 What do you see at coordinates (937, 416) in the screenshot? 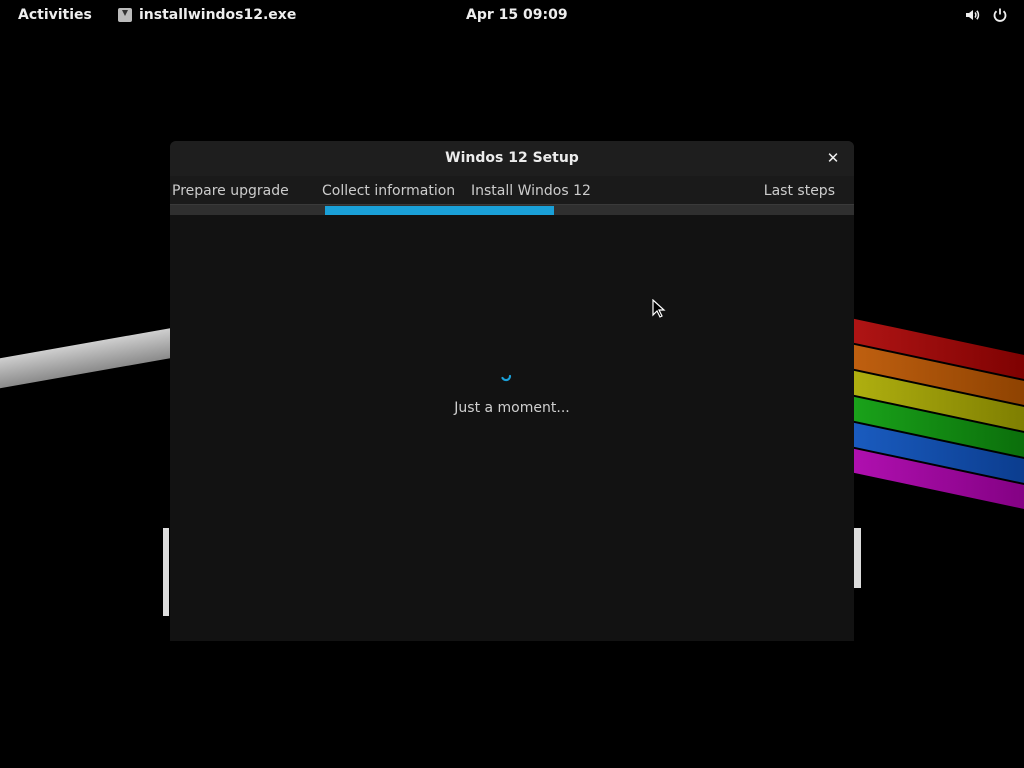
I see `background-rainbow` at bounding box center [937, 416].